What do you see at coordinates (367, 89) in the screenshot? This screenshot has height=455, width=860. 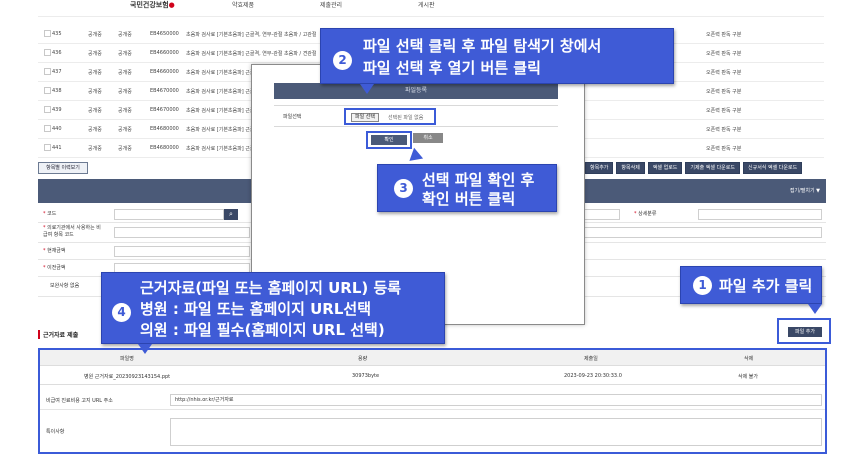 I see `callout-2-pointer` at bounding box center [367, 89].